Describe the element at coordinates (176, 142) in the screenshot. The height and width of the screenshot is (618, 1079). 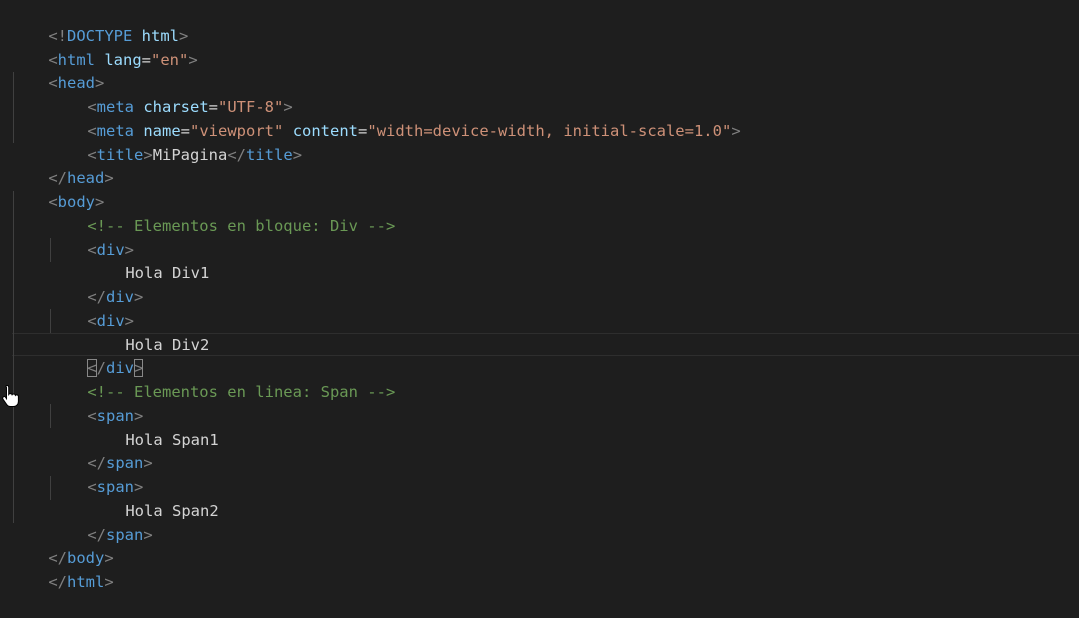
I see `code-line: <title>MiPagina</title>` at that location.